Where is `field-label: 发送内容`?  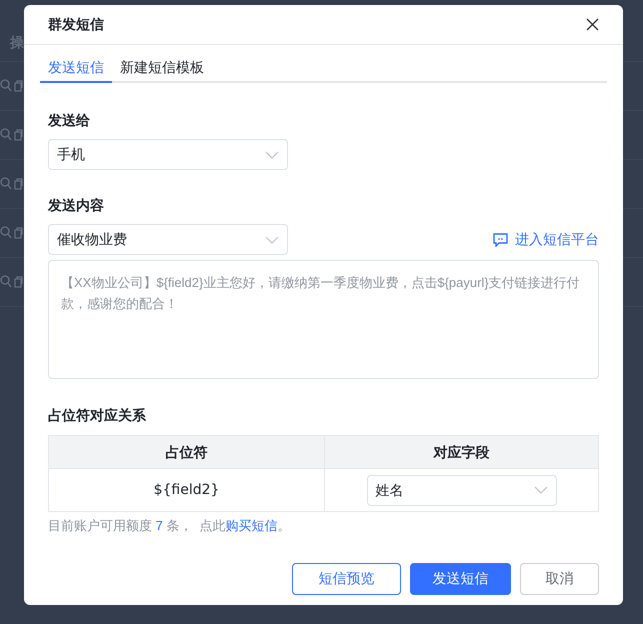 field-label: 发送内容 is located at coordinates (76, 205).